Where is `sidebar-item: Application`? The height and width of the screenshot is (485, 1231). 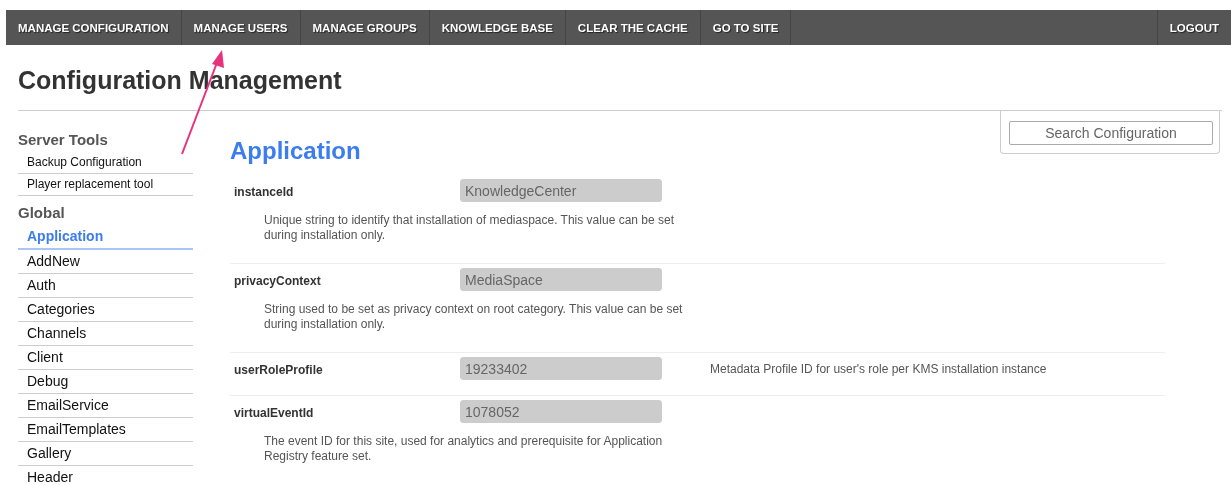
sidebar-item: Application is located at coordinates (105, 237).